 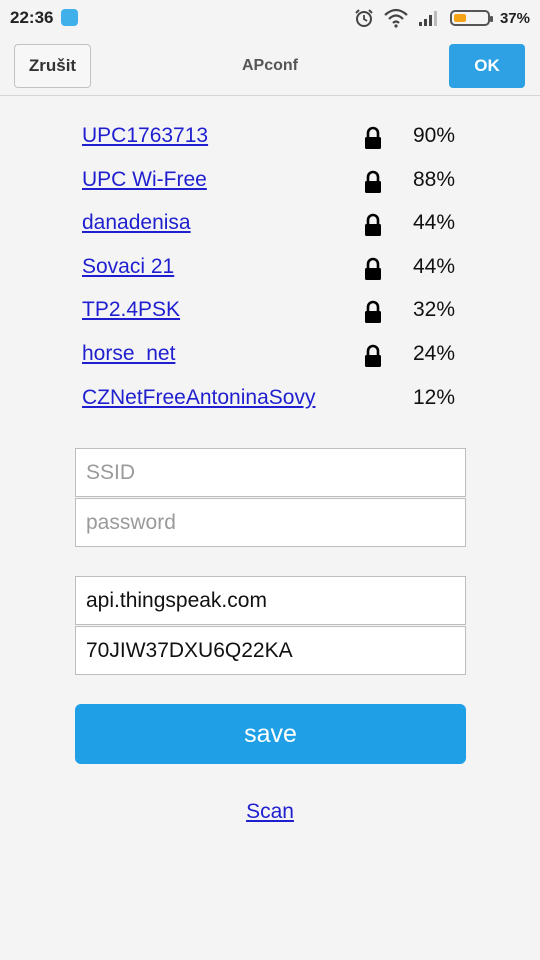 What do you see at coordinates (442, 18) in the screenshot?
I see `status-icons: 37%` at bounding box center [442, 18].